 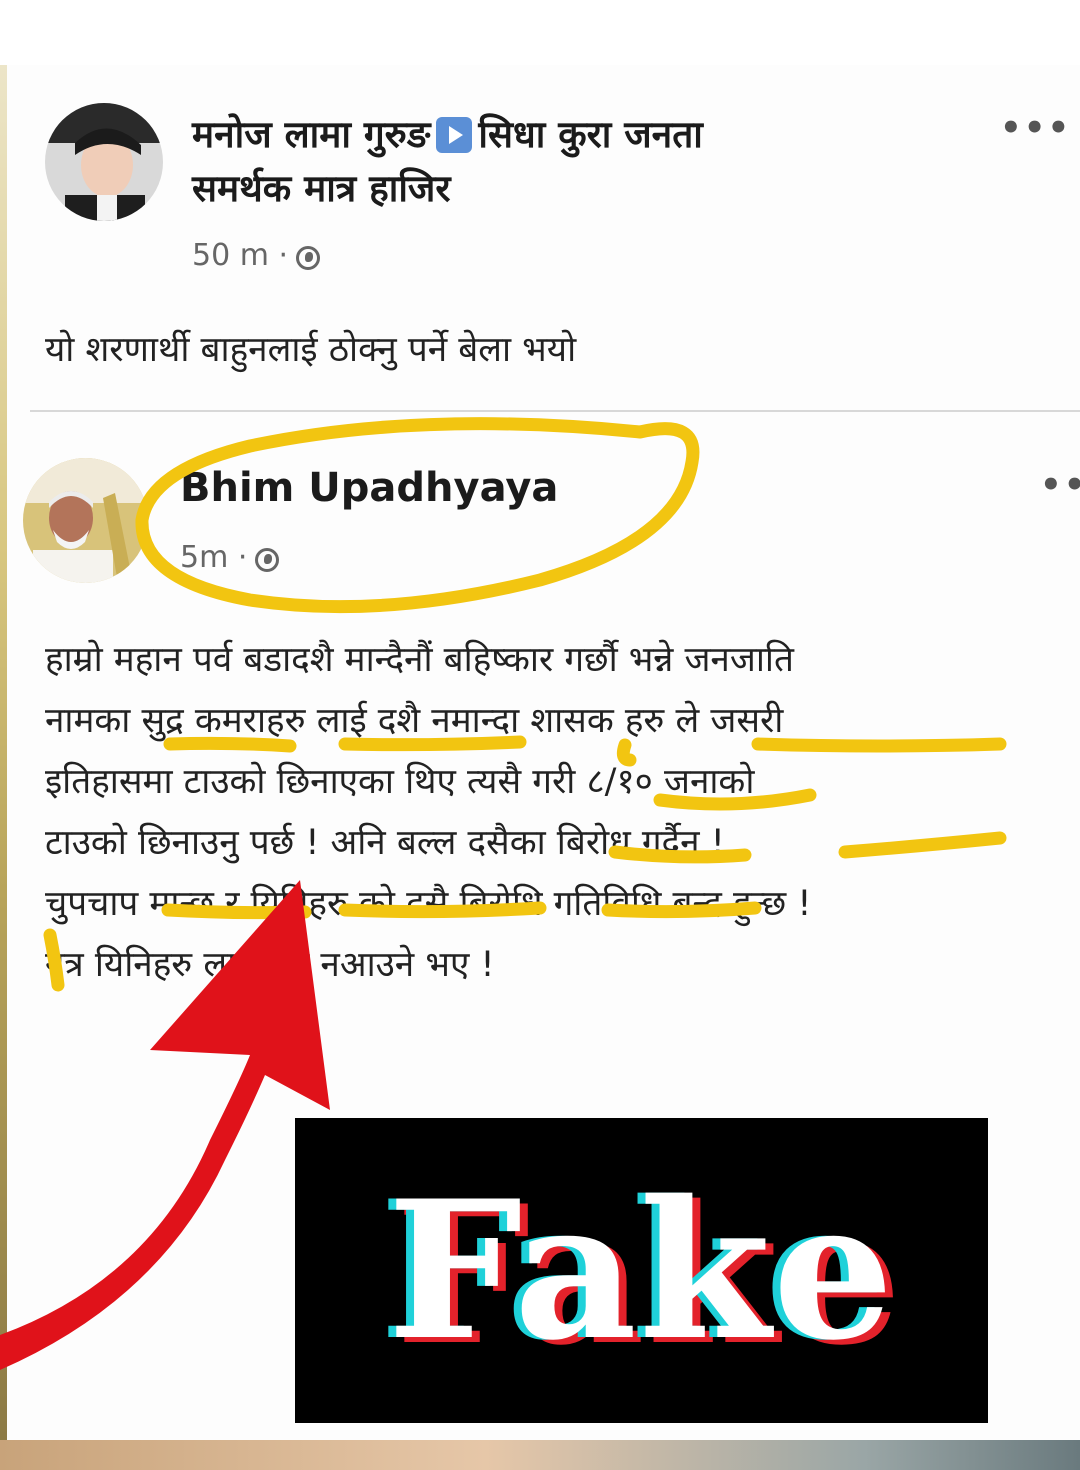 I want to click on play-icon, so click(x=454, y=135).